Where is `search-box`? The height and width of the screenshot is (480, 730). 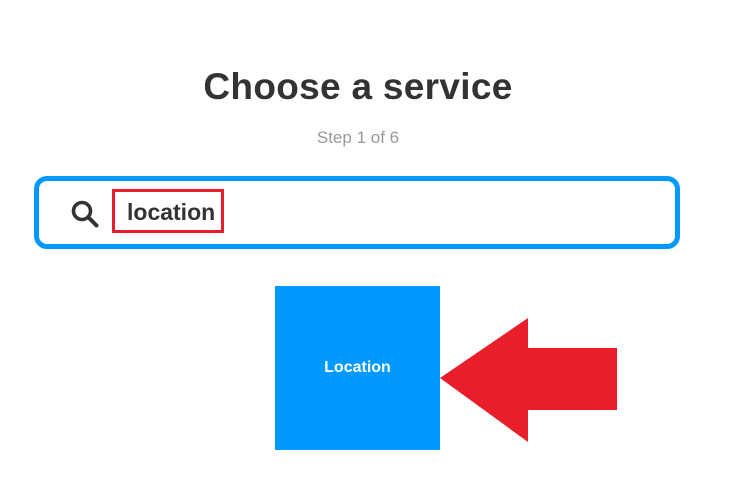
search-box is located at coordinates (357, 212).